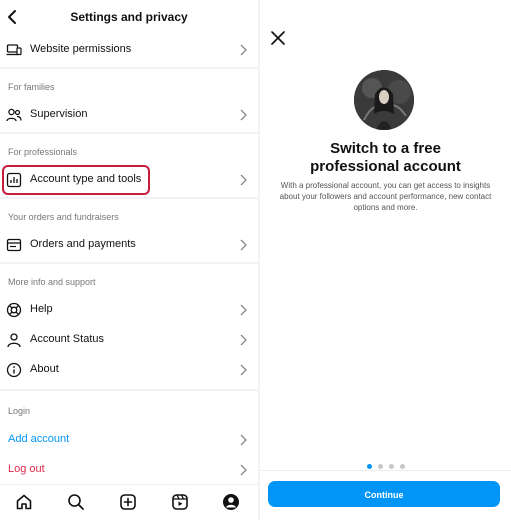  I want to click on headline: Switch to a free professional account, so click(385, 158).